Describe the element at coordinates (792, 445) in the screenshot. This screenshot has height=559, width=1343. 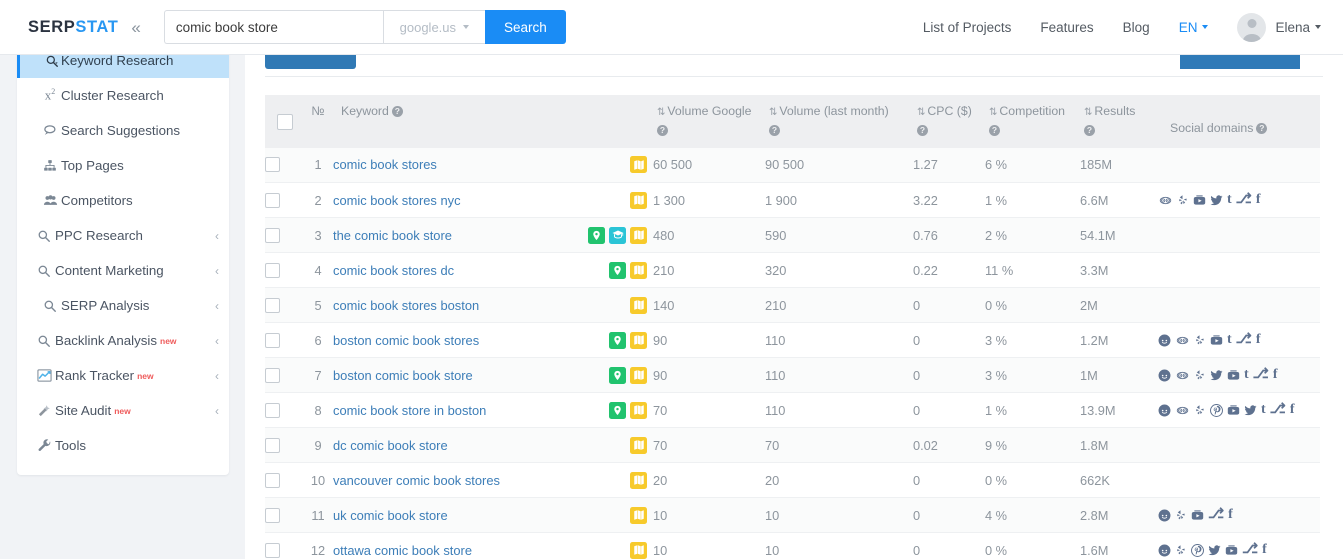
I see `table-row: 9 dc comic book store 70 70 0.02 9 % 1.8M` at that location.